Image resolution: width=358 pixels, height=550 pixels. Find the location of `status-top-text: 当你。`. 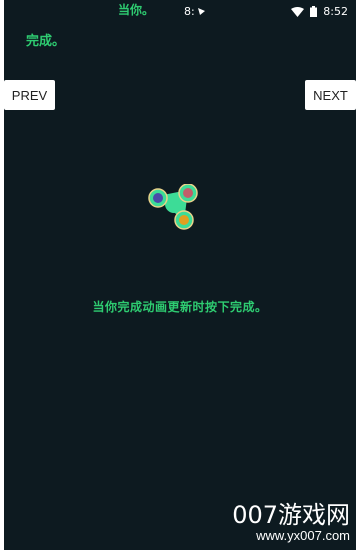

status-top-text: 当你。 is located at coordinates (136, 10).